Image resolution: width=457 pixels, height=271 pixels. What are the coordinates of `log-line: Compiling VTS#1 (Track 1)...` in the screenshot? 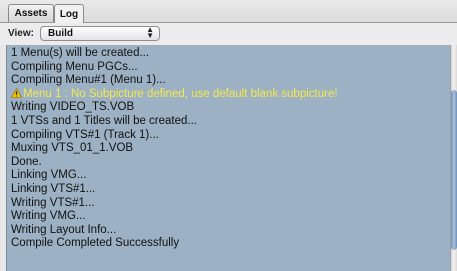 It's located at (85, 135).